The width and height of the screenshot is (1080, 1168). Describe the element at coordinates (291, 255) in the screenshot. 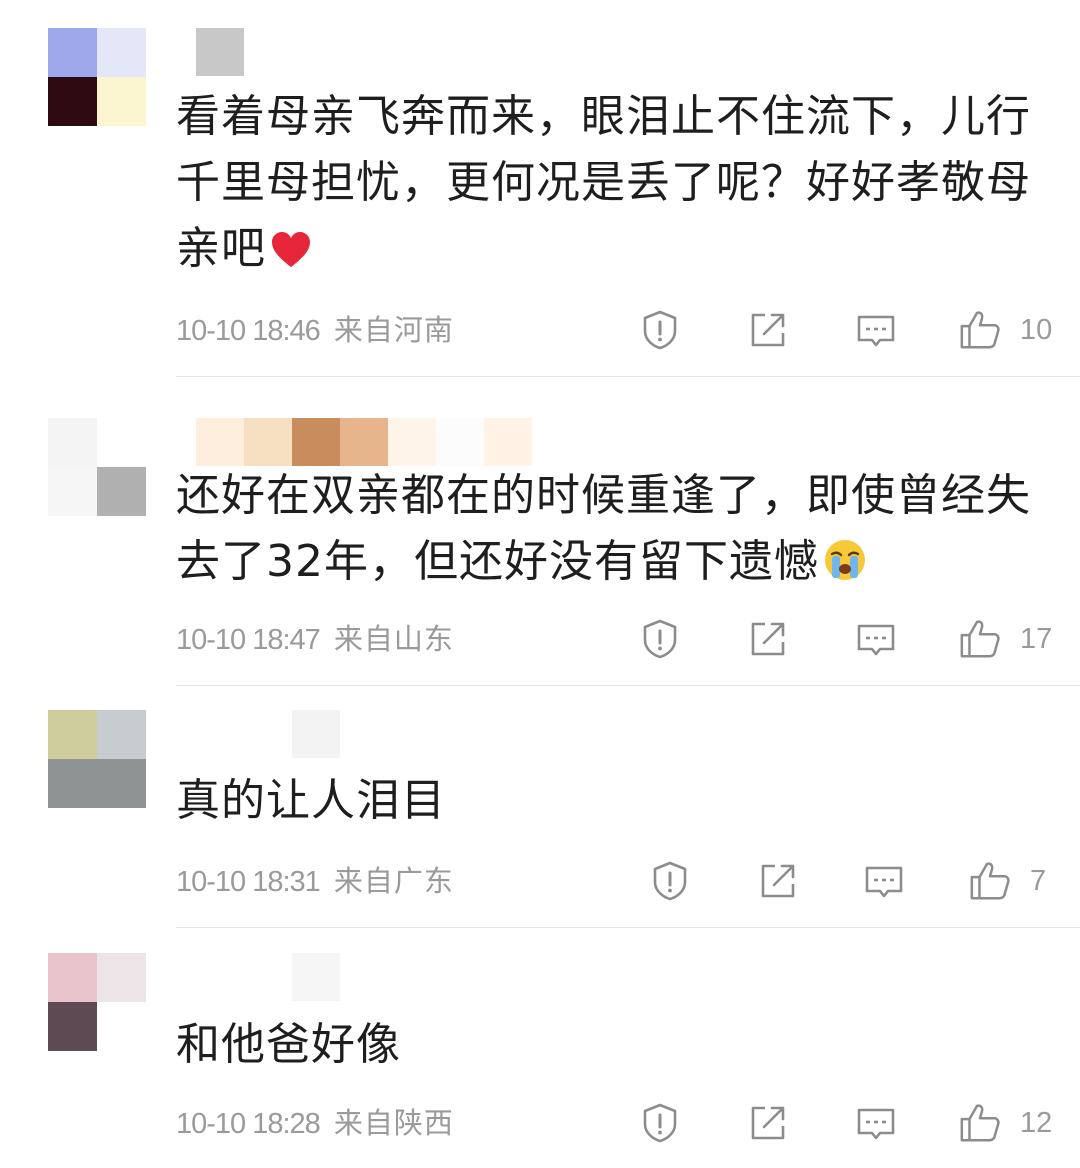

I see `heart-emoji` at that location.